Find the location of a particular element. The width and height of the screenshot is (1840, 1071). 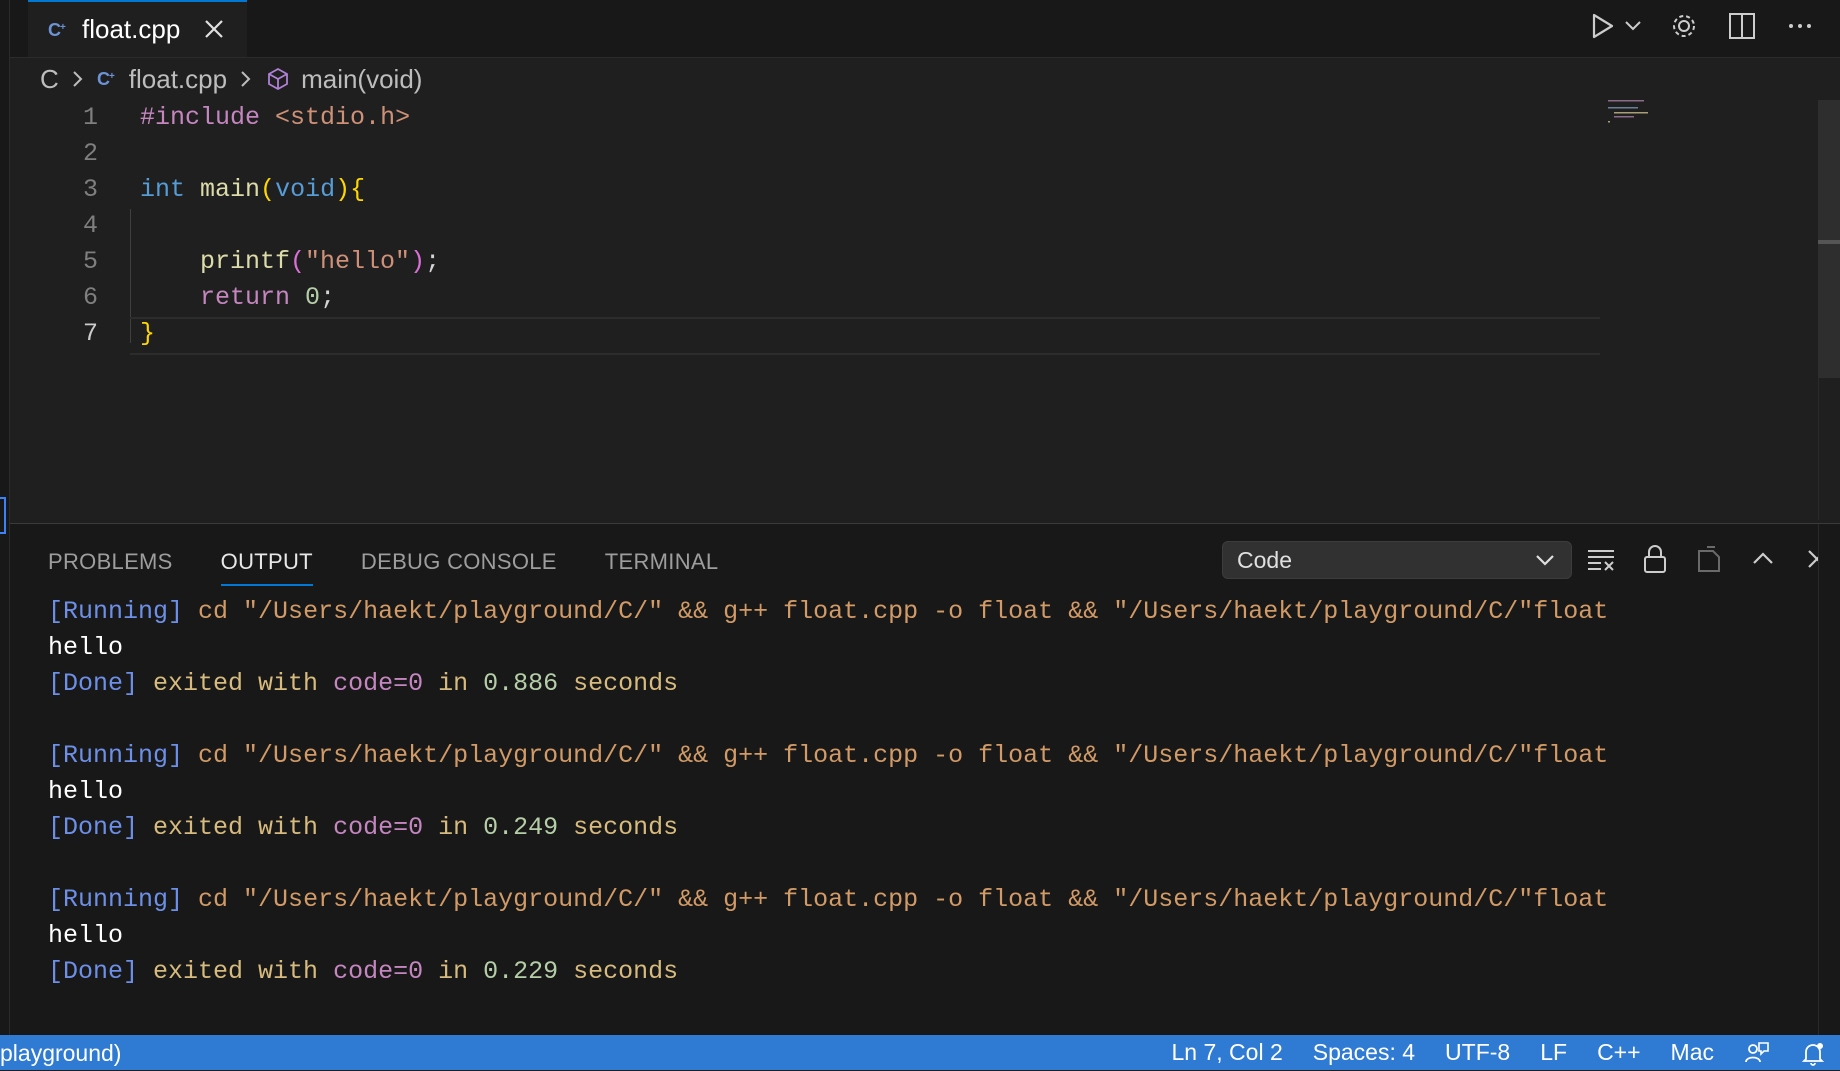

editor-tab-bar: C + float.cpp is located at coordinates (925, 29).